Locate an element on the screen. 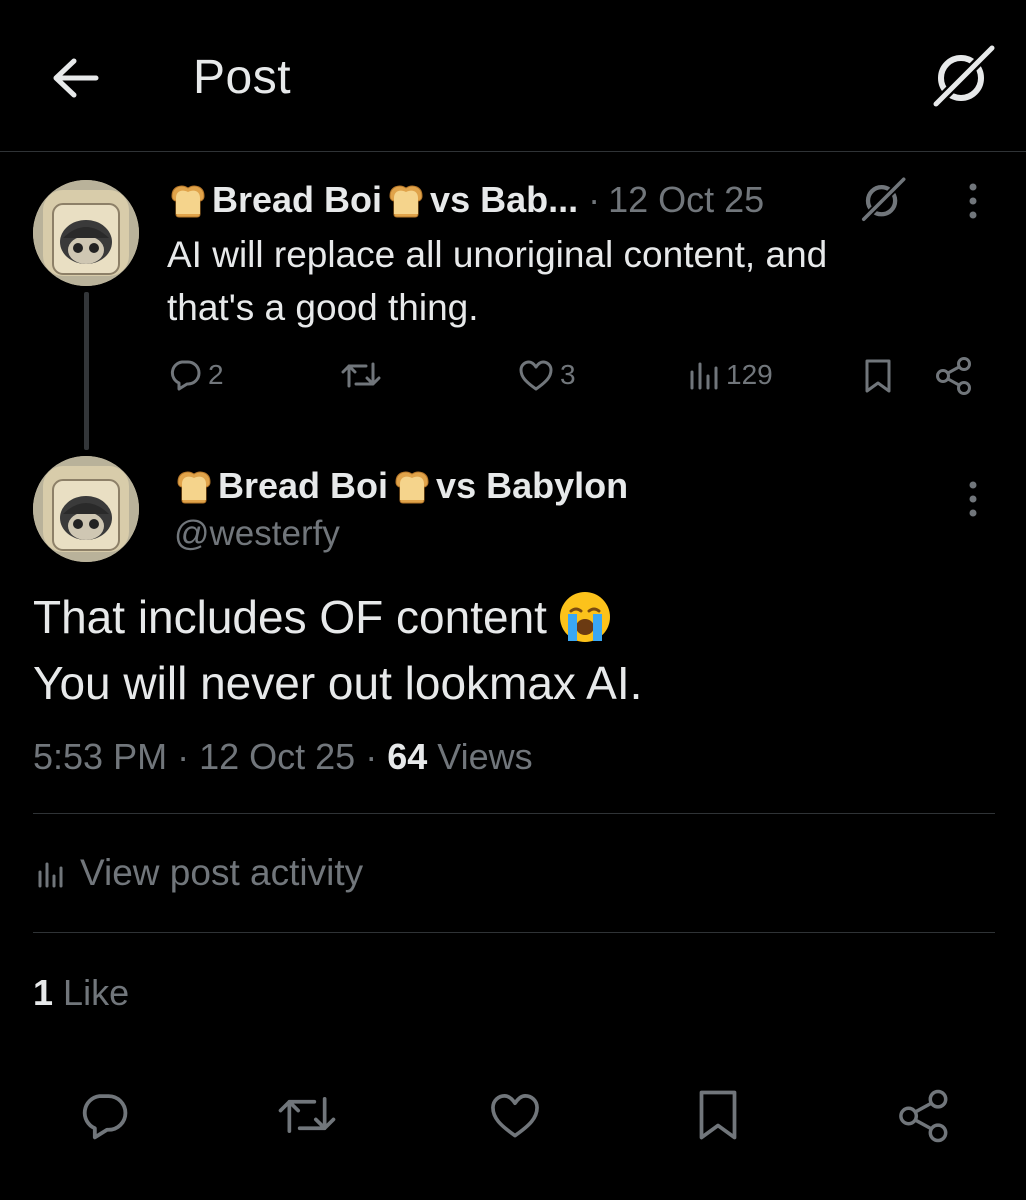 This screenshot has height=1200, width=1026. views-button: 129 is located at coordinates (730, 375).